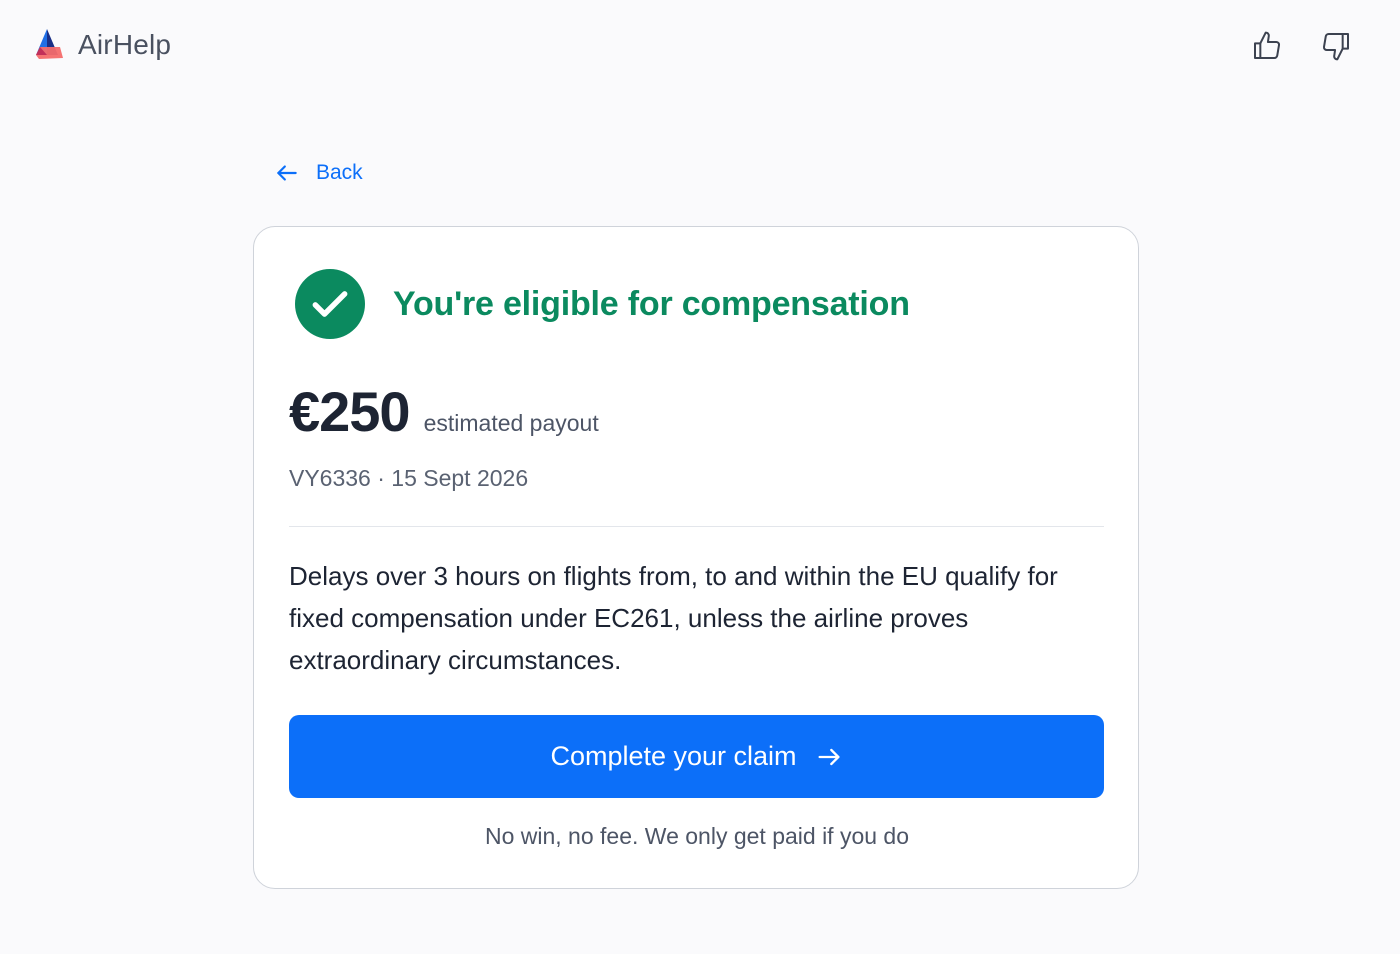 The height and width of the screenshot is (954, 1400). What do you see at coordinates (350, 411) in the screenshot?
I see `payout-amount: €250` at bounding box center [350, 411].